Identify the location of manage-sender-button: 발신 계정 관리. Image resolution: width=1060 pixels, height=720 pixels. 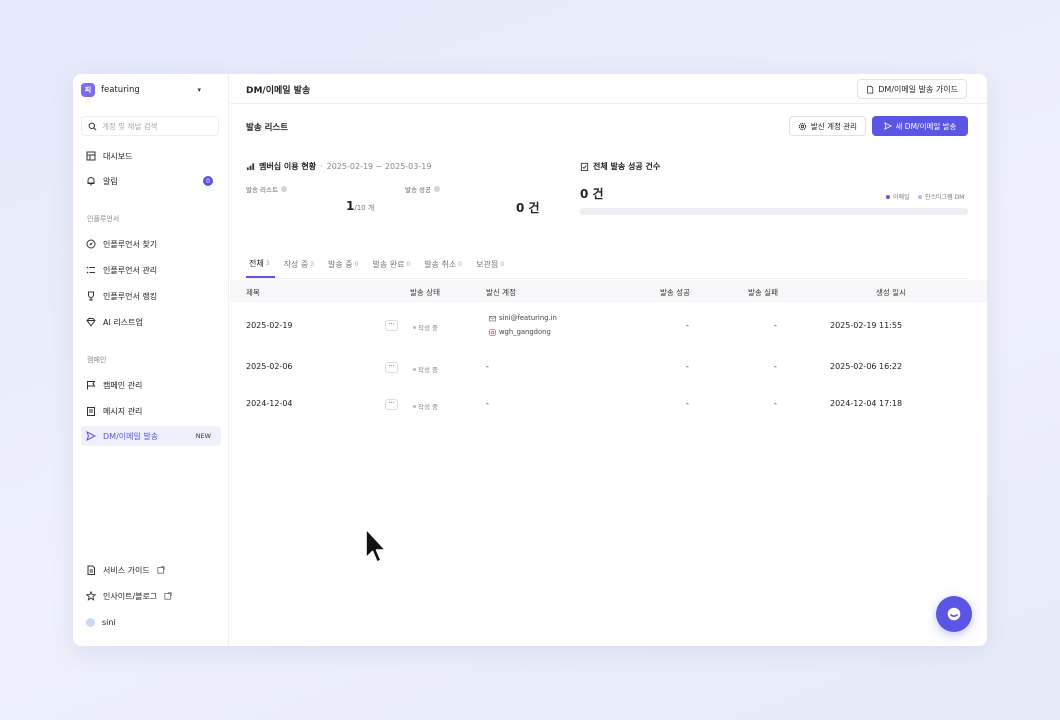
(827, 126).